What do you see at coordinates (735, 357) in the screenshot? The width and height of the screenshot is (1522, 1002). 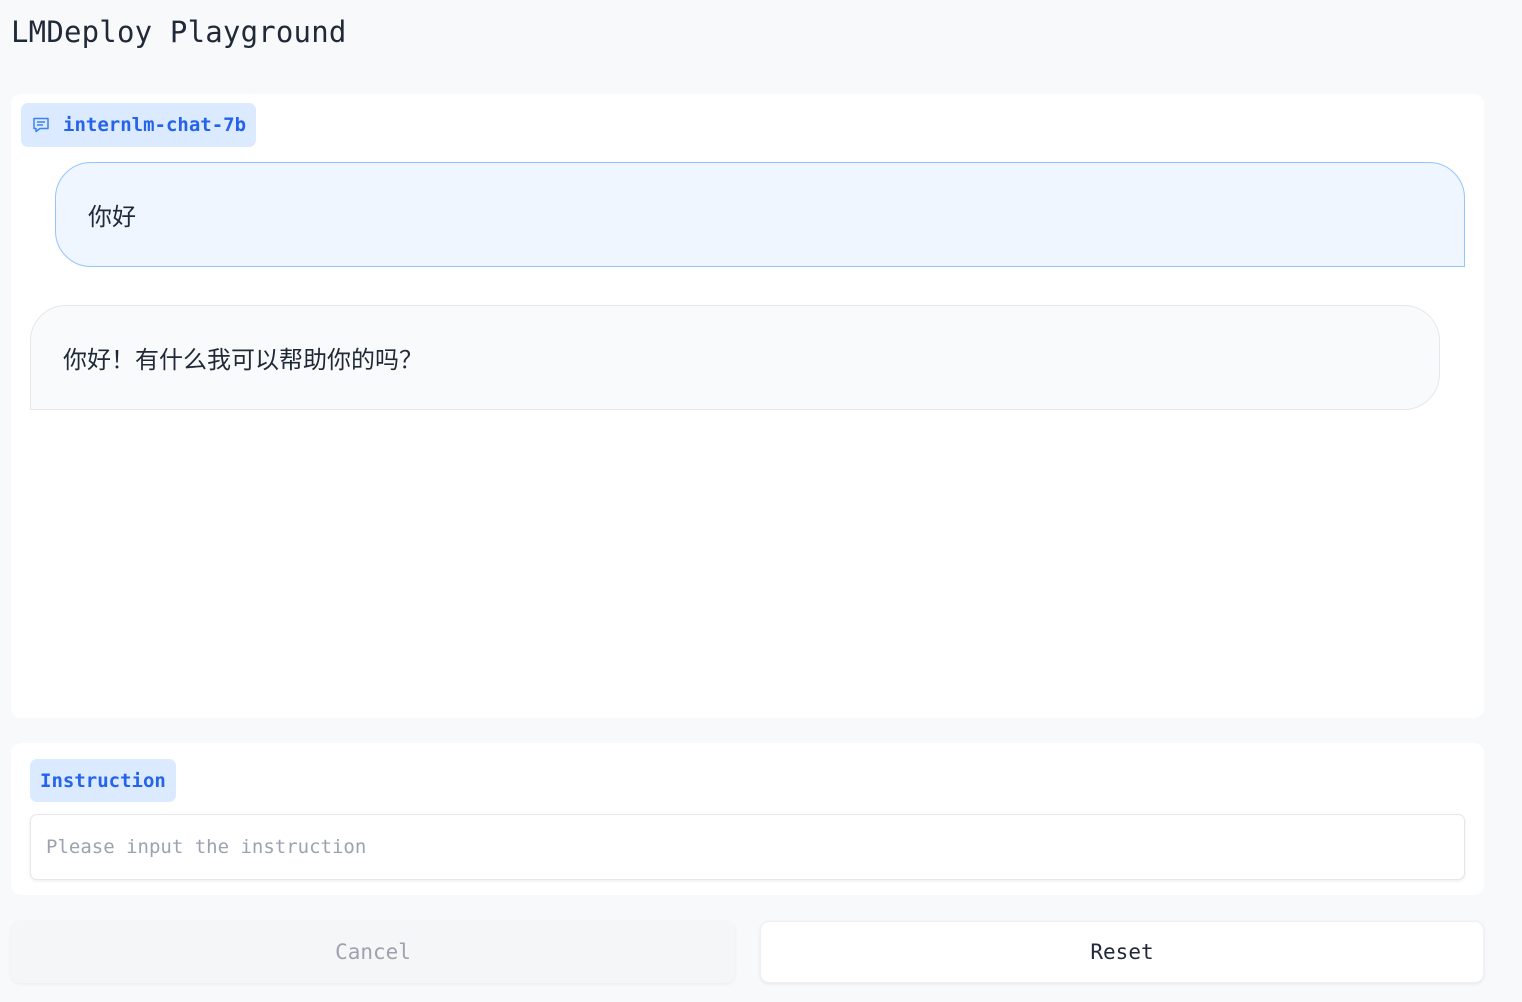 I see `assistant-message: 你好！有什么我可以帮助你的吗？` at bounding box center [735, 357].